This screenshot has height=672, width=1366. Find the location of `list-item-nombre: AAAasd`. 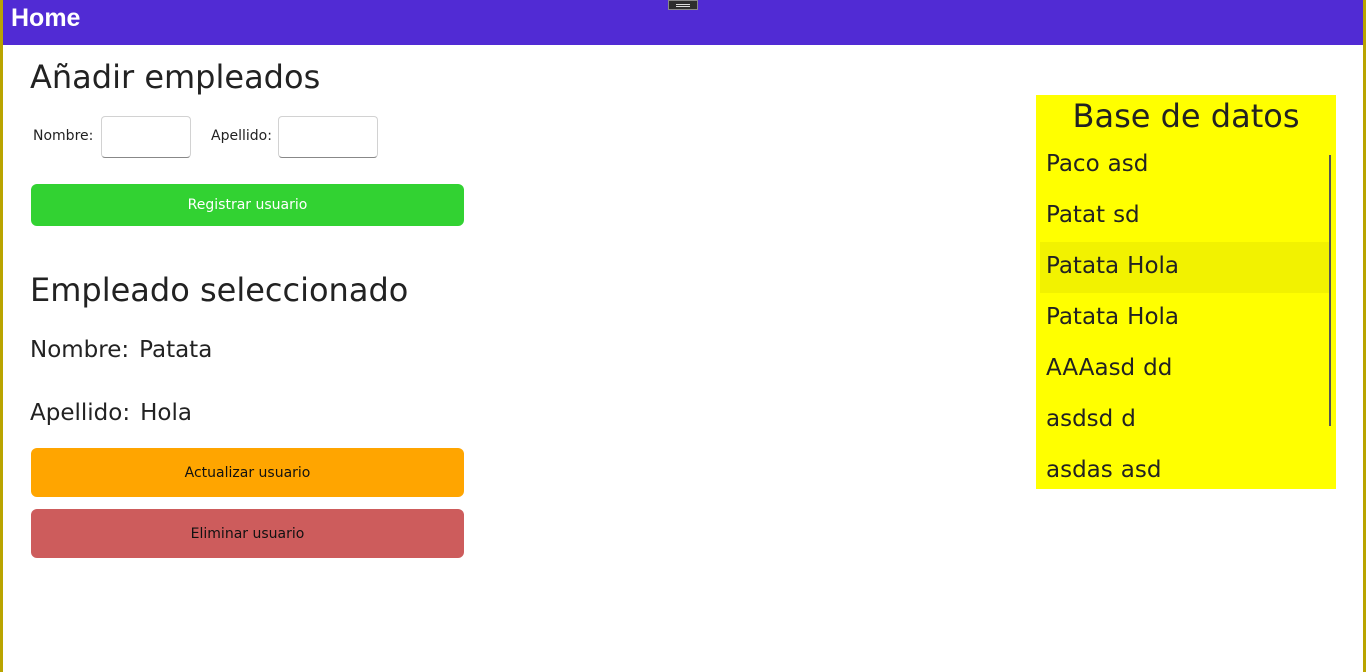

list-item-nombre: AAAasd is located at coordinates (1091, 368).